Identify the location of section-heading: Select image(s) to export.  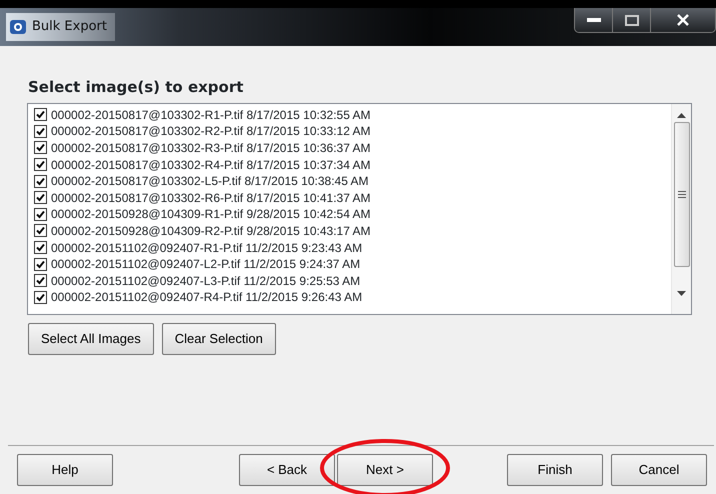
(136, 87).